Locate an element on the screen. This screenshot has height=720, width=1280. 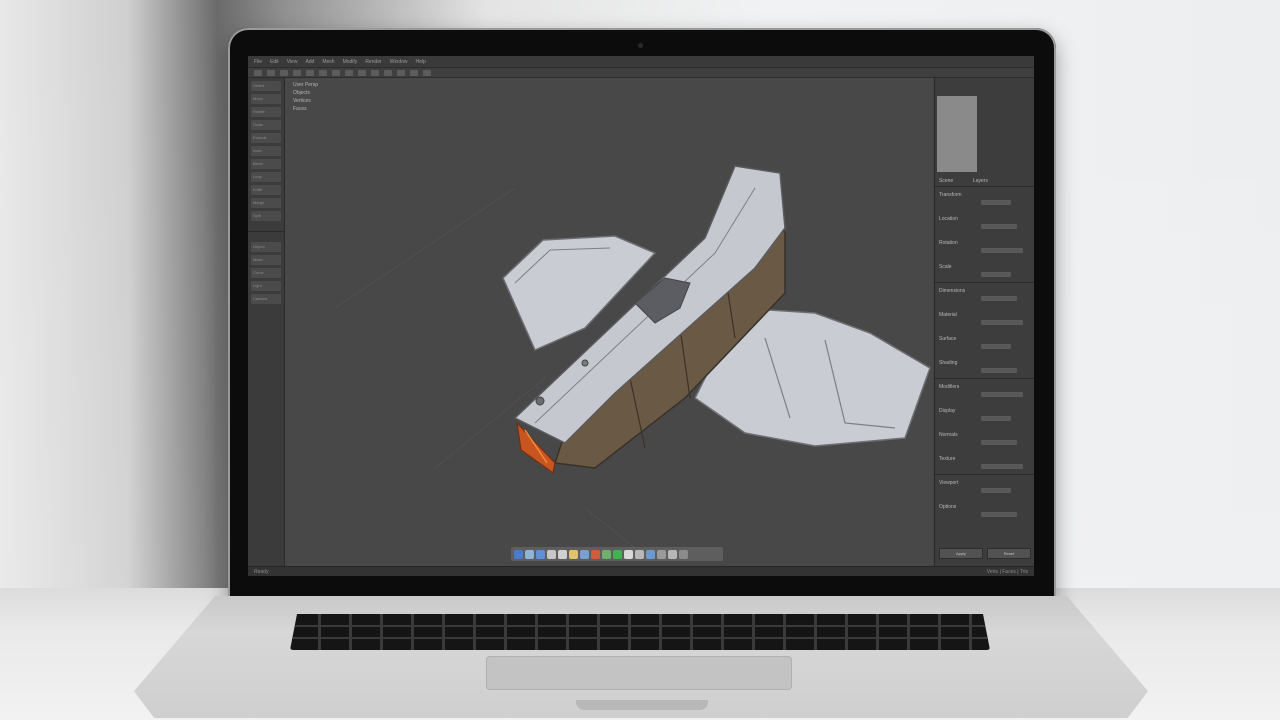
tool-button: Rotate is located at coordinates (266, 112).